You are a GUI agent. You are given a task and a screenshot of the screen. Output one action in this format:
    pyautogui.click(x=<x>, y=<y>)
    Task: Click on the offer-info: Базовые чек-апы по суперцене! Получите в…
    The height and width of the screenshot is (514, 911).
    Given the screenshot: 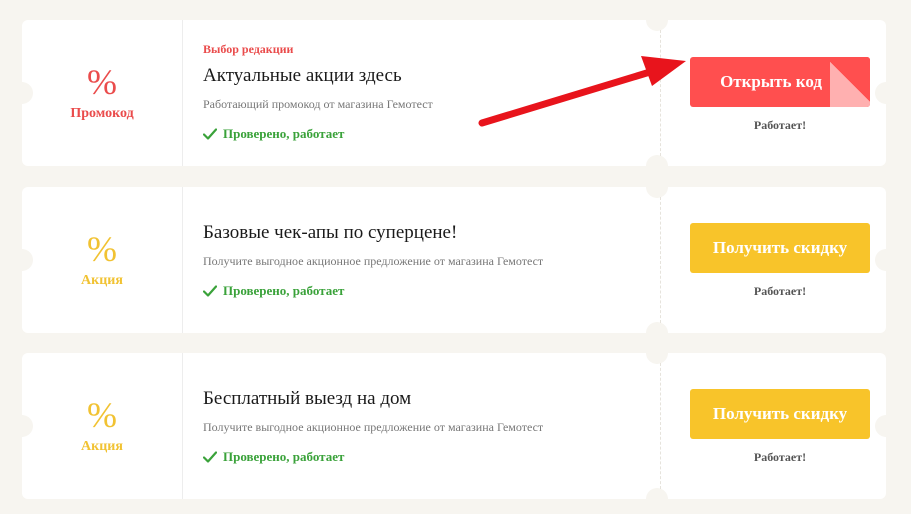 What is the action you would take?
    pyautogui.click(x=433, y=260)
    